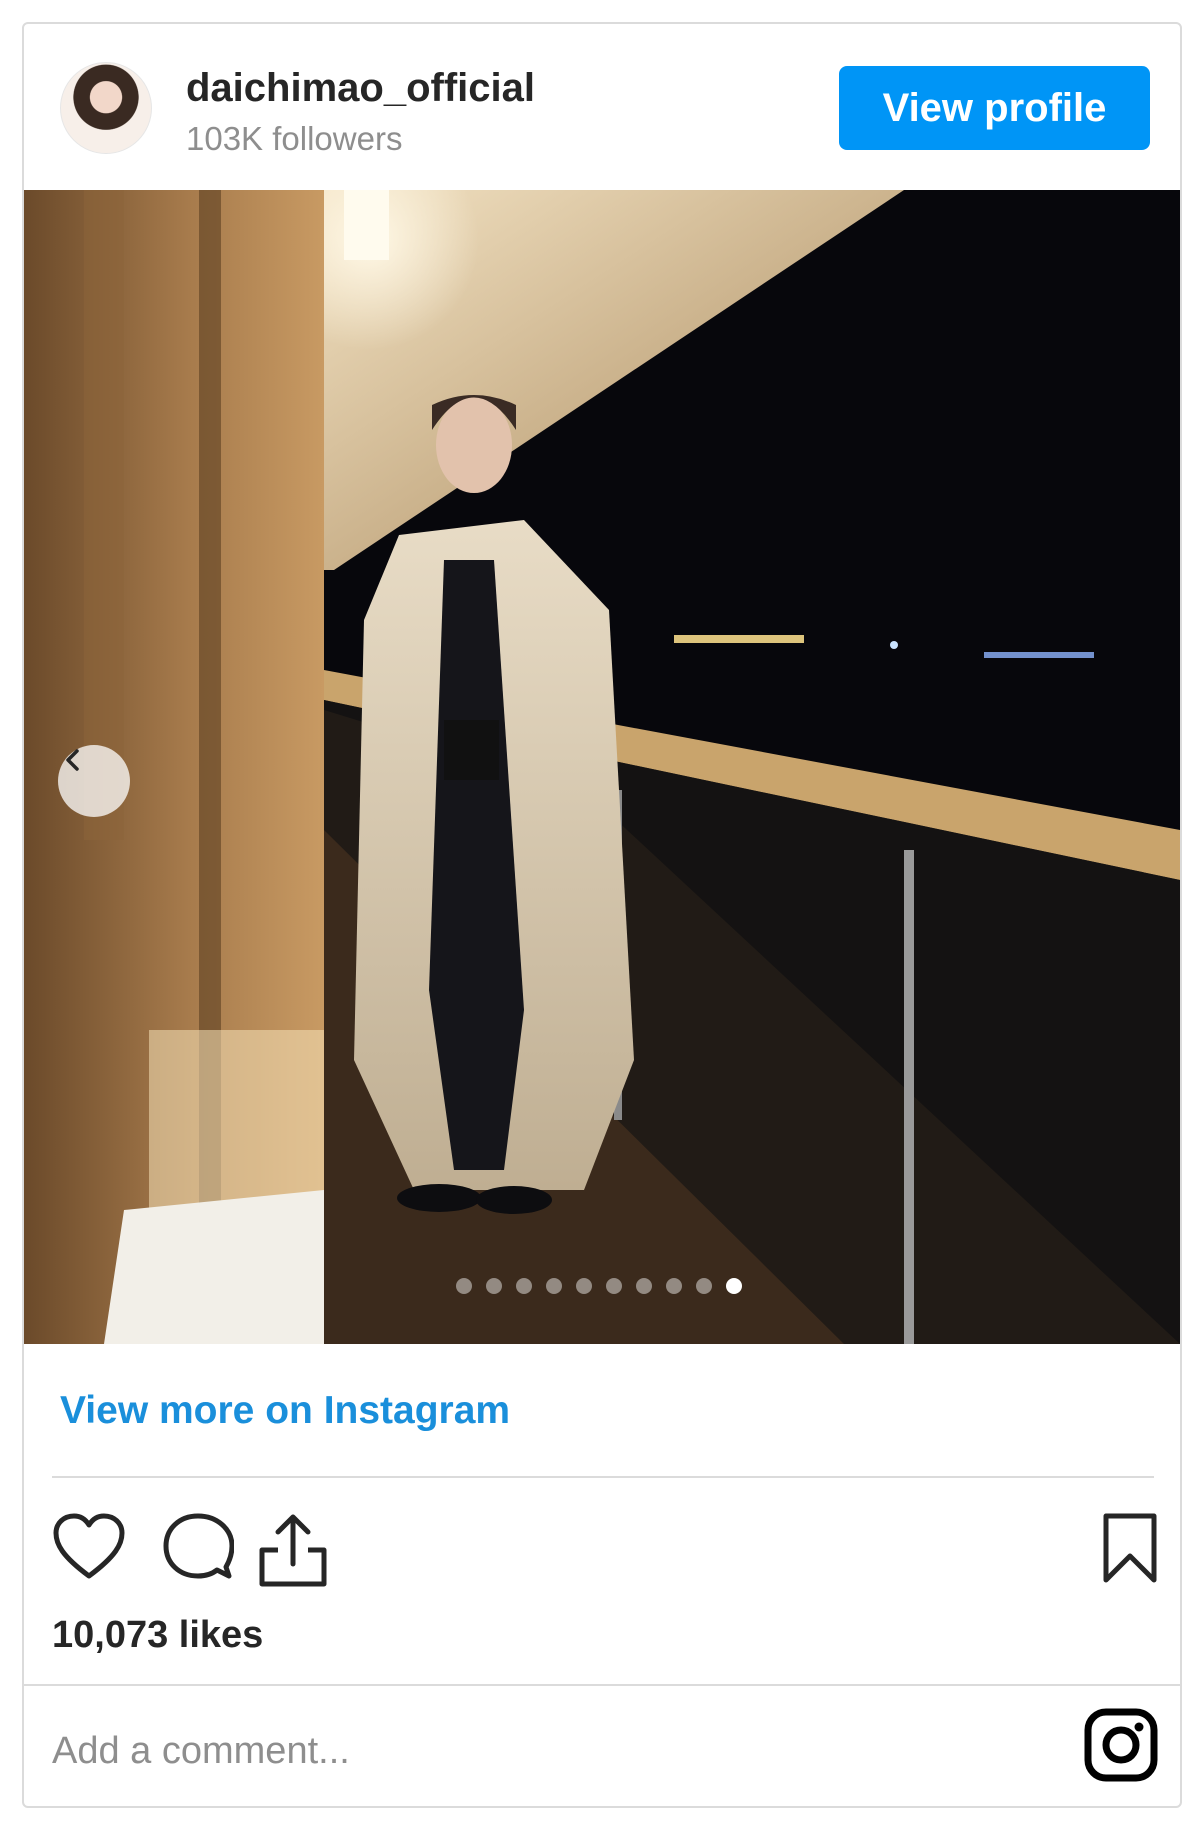 This screenshot has width=1200, height=1829. I want to click on heart-icon, so click(89, 1547).